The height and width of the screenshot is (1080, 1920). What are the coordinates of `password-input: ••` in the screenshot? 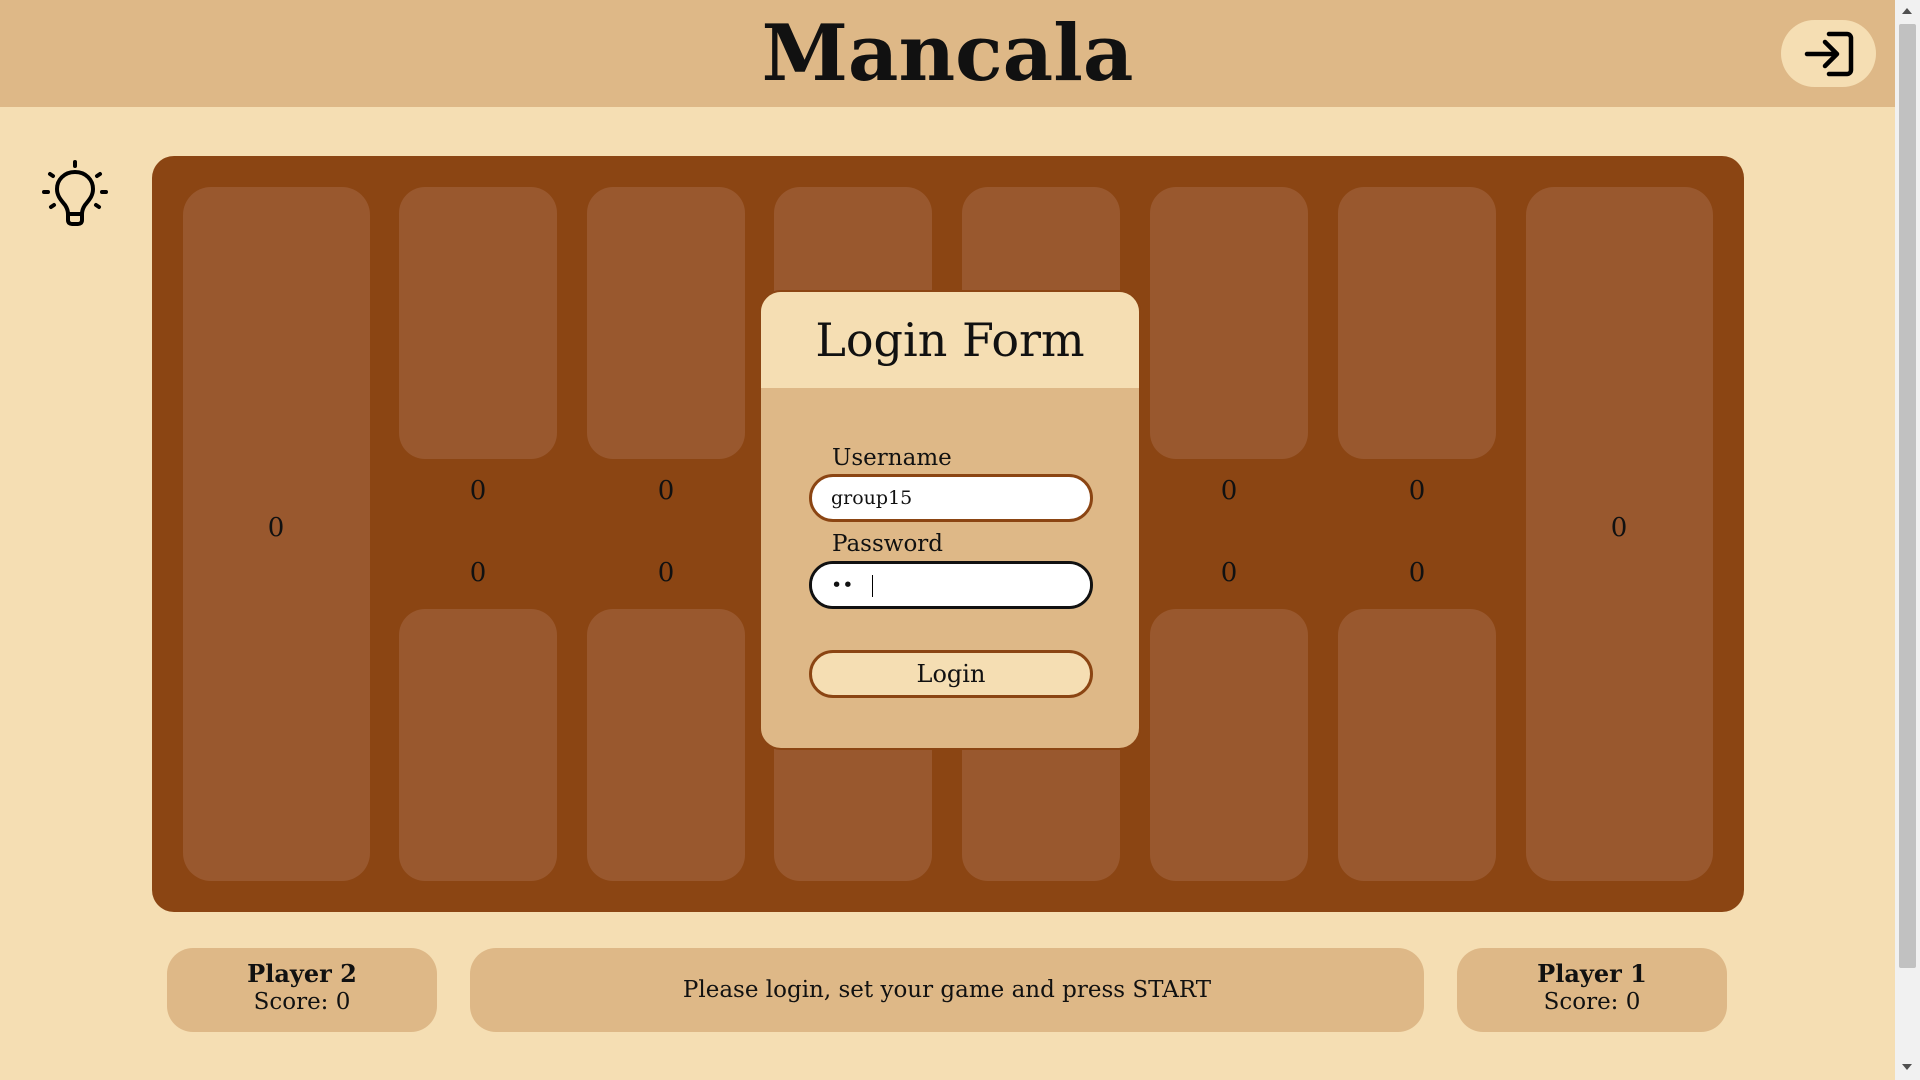 It's located at (951, 585).